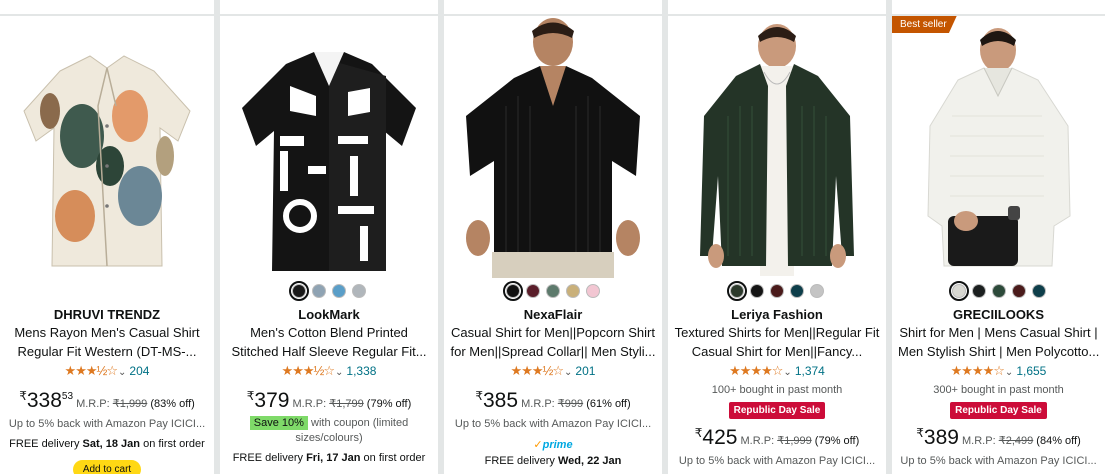  Describe the element at coordinates (998, 390) in the screenshot. I see `bought-count: 300+ bought in past month` at that location.